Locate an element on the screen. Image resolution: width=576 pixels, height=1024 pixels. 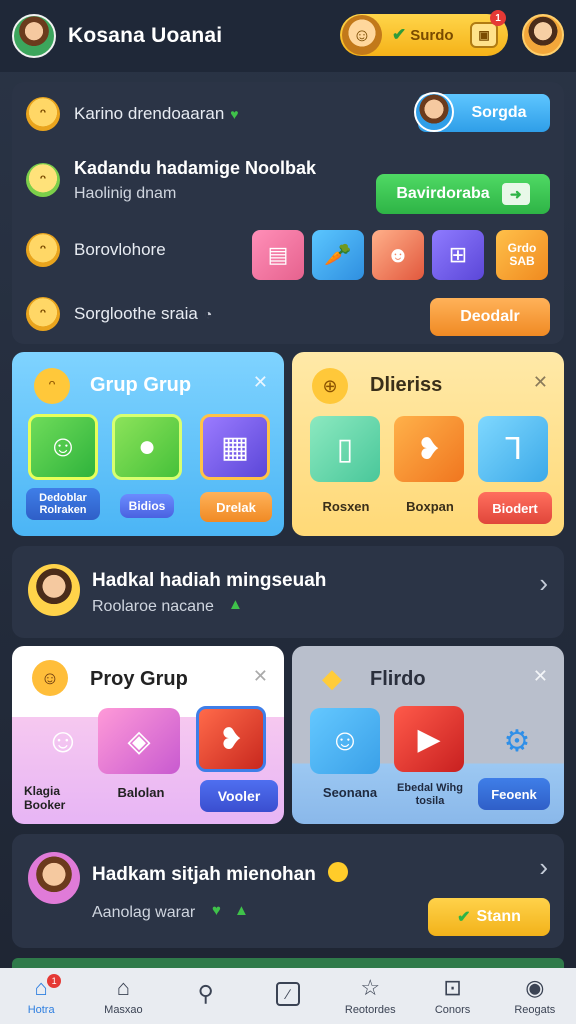
target-icon: ◉ is located at coordinates (535, 987).